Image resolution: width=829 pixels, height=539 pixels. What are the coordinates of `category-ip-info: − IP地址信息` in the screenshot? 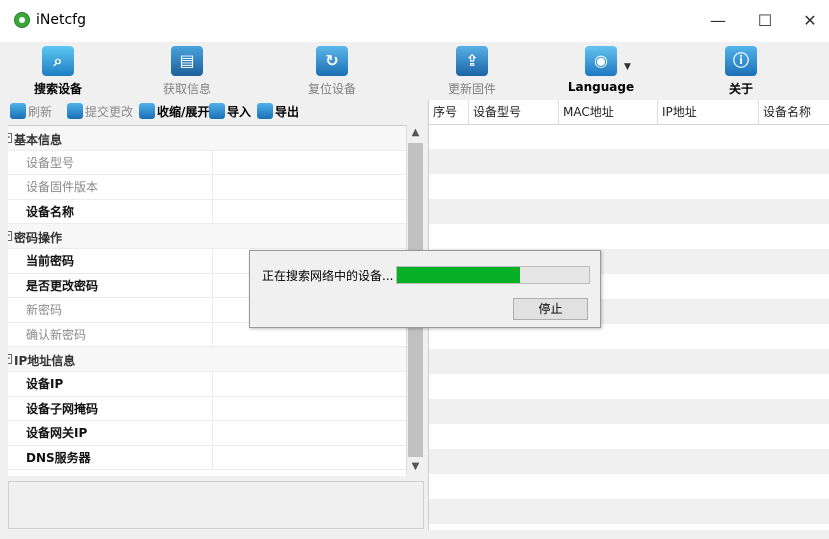 It's located at (207, 359).